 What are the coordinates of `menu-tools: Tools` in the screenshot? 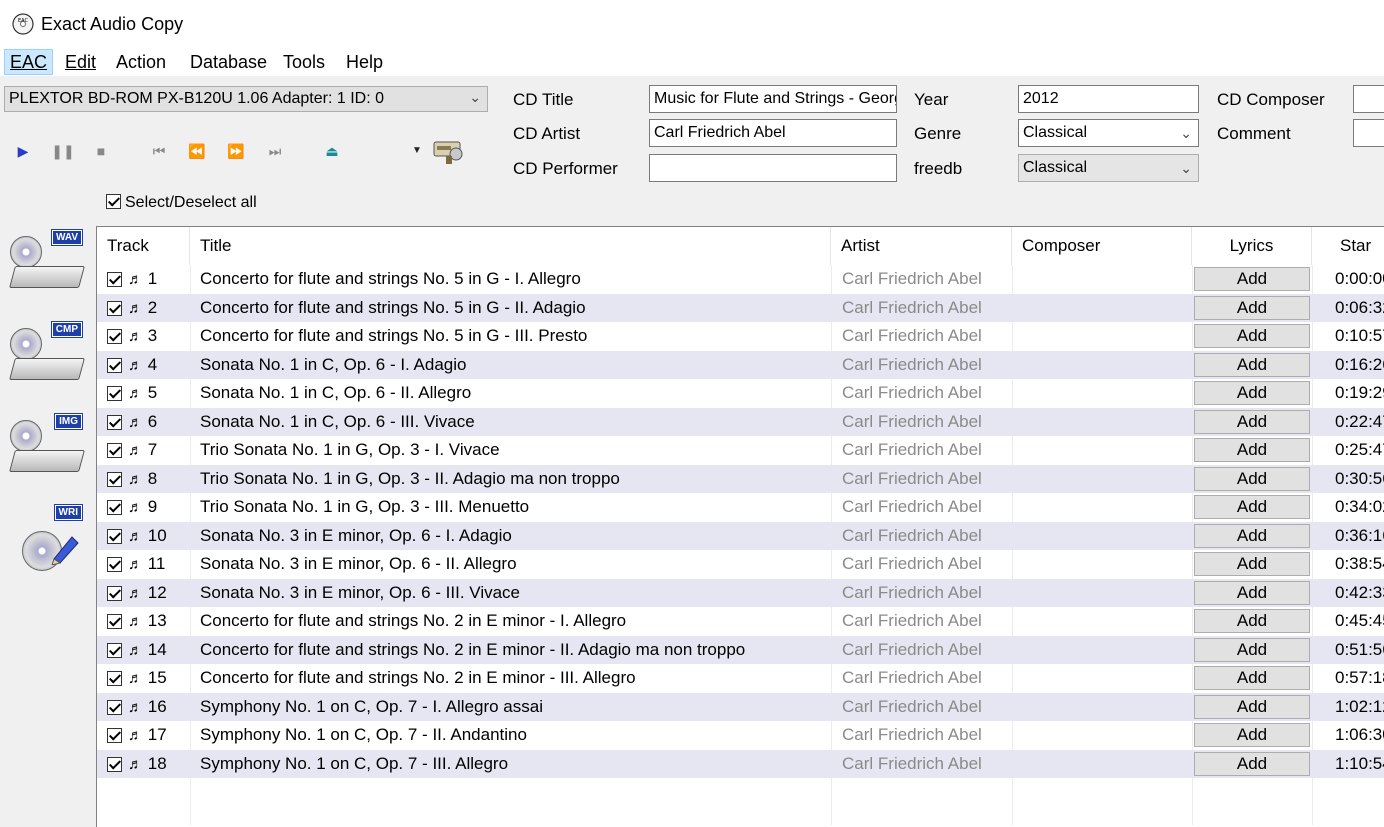 It's located at (304, 62).